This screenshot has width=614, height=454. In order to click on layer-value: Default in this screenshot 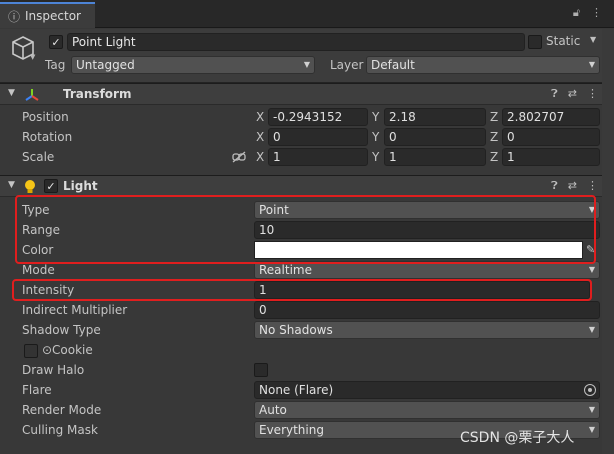, I will do `click(393, 65)`.